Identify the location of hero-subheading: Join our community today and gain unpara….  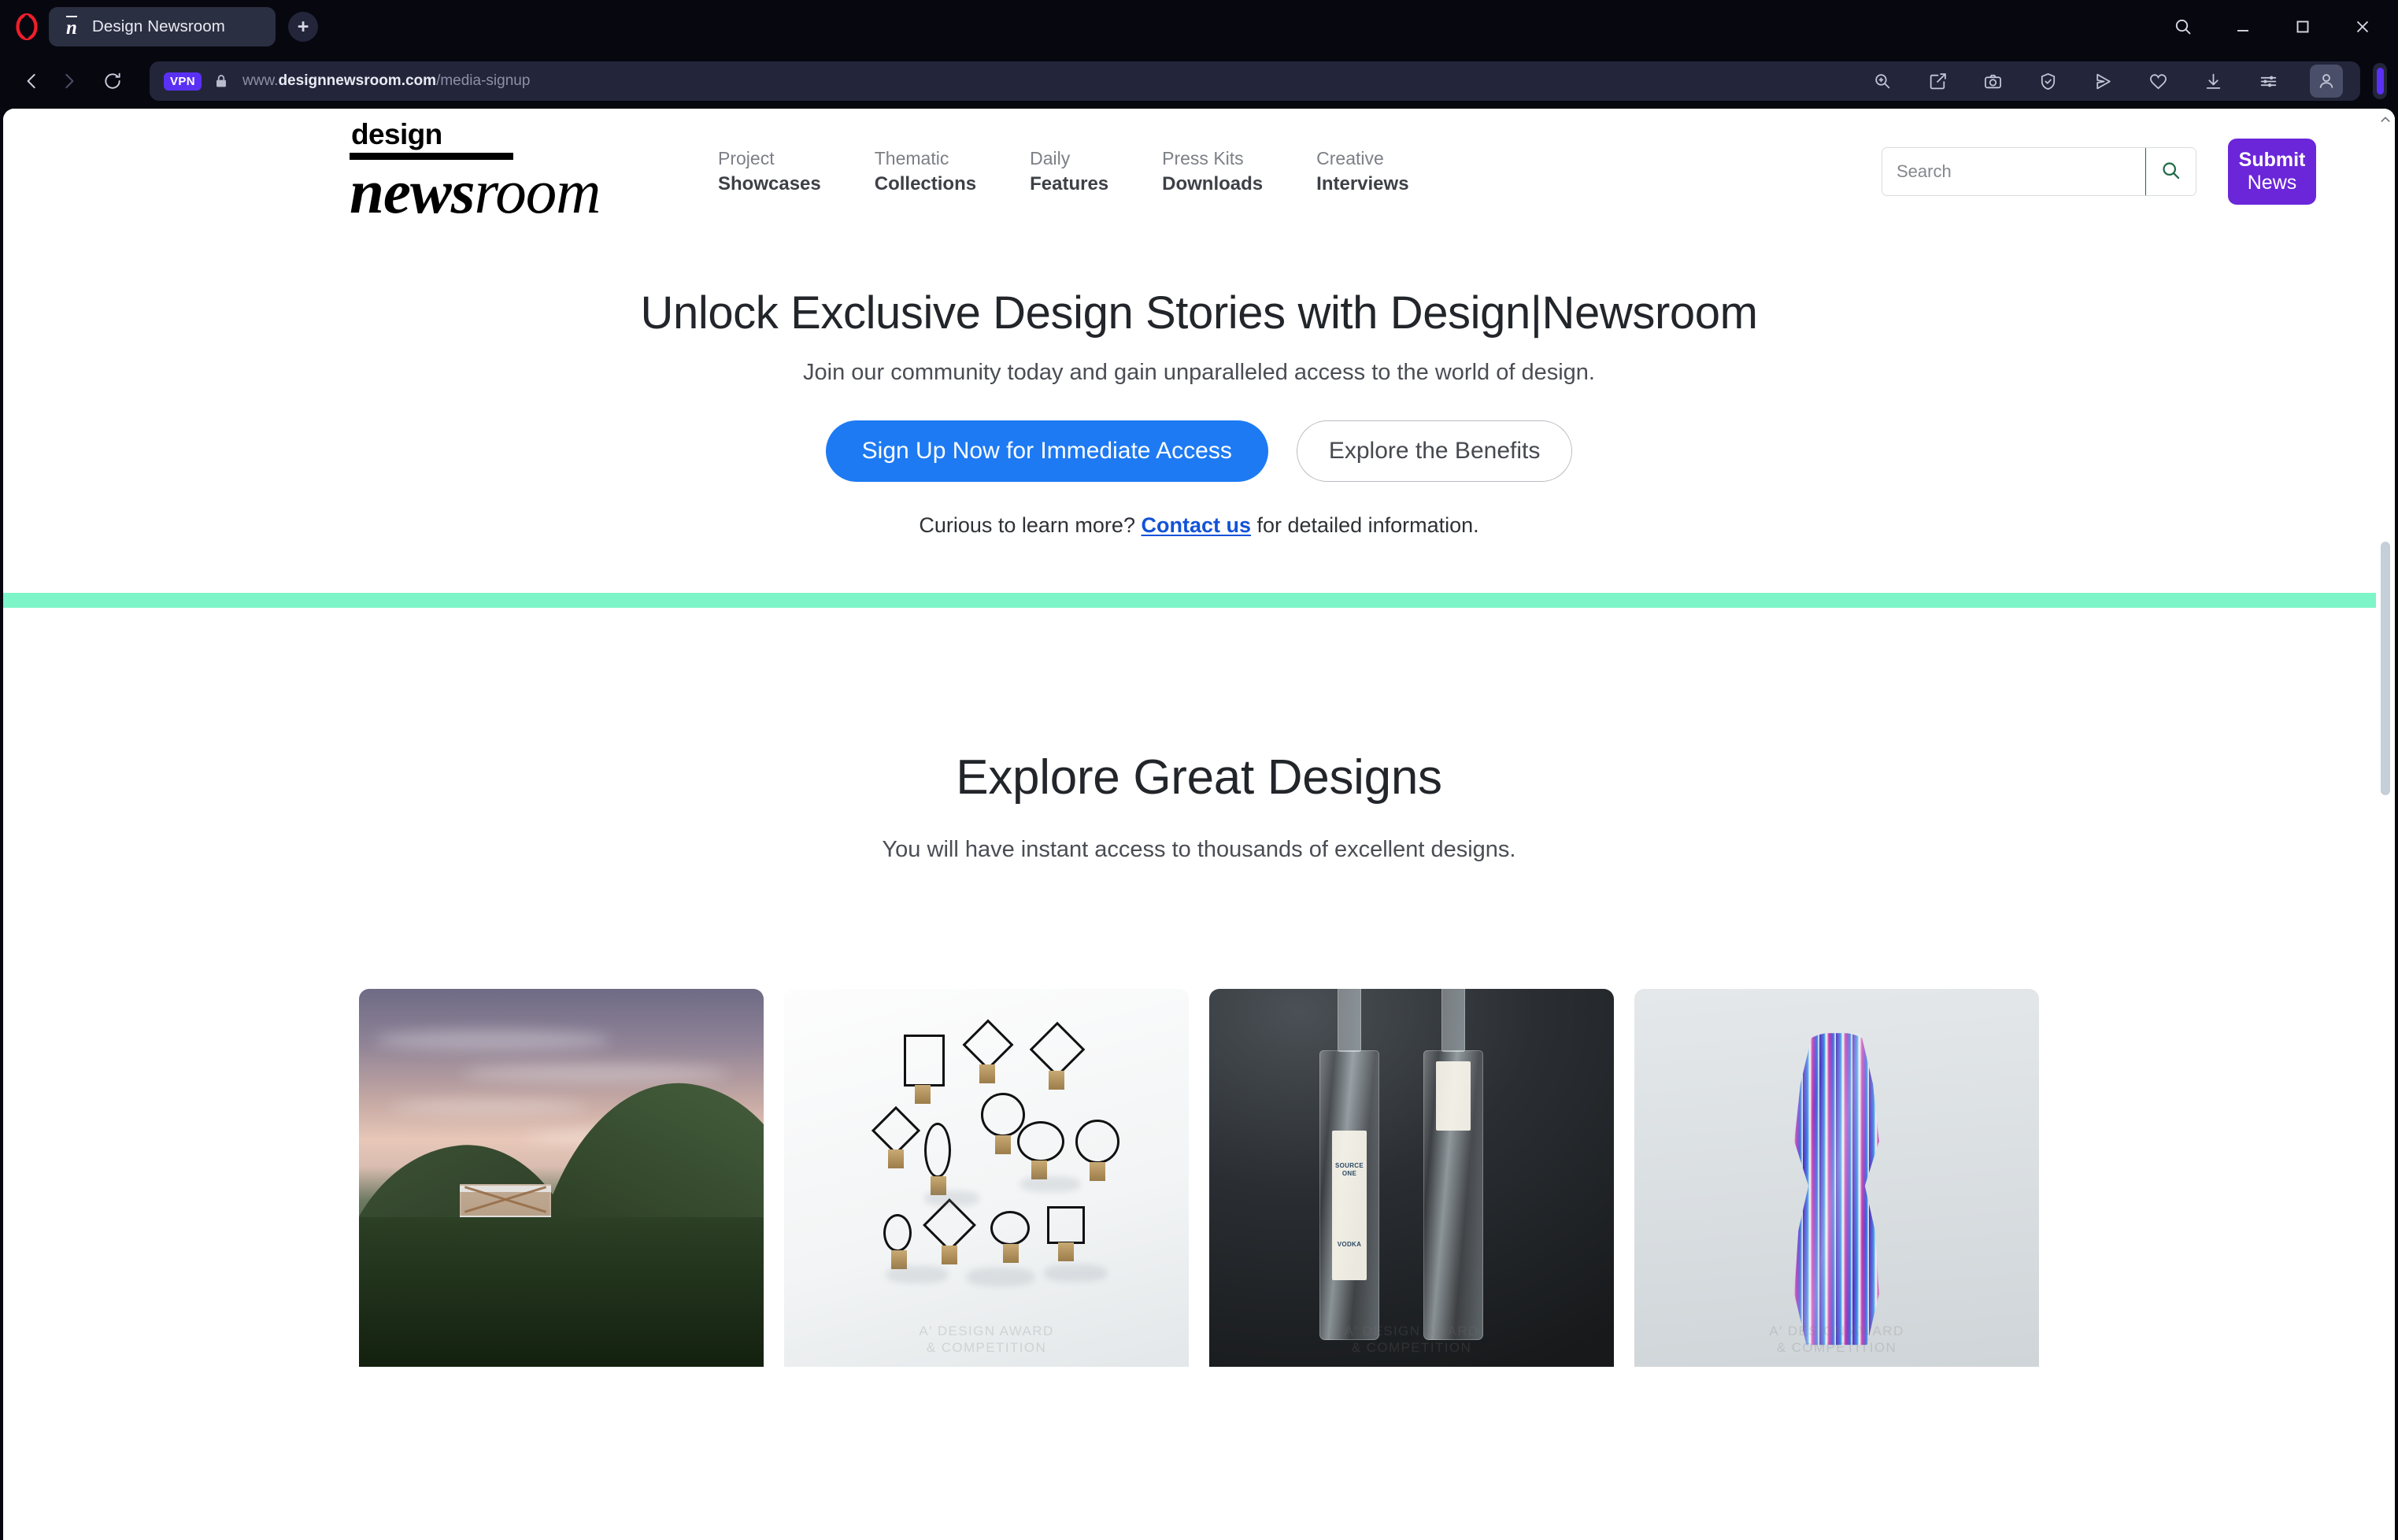
(1199, 373).